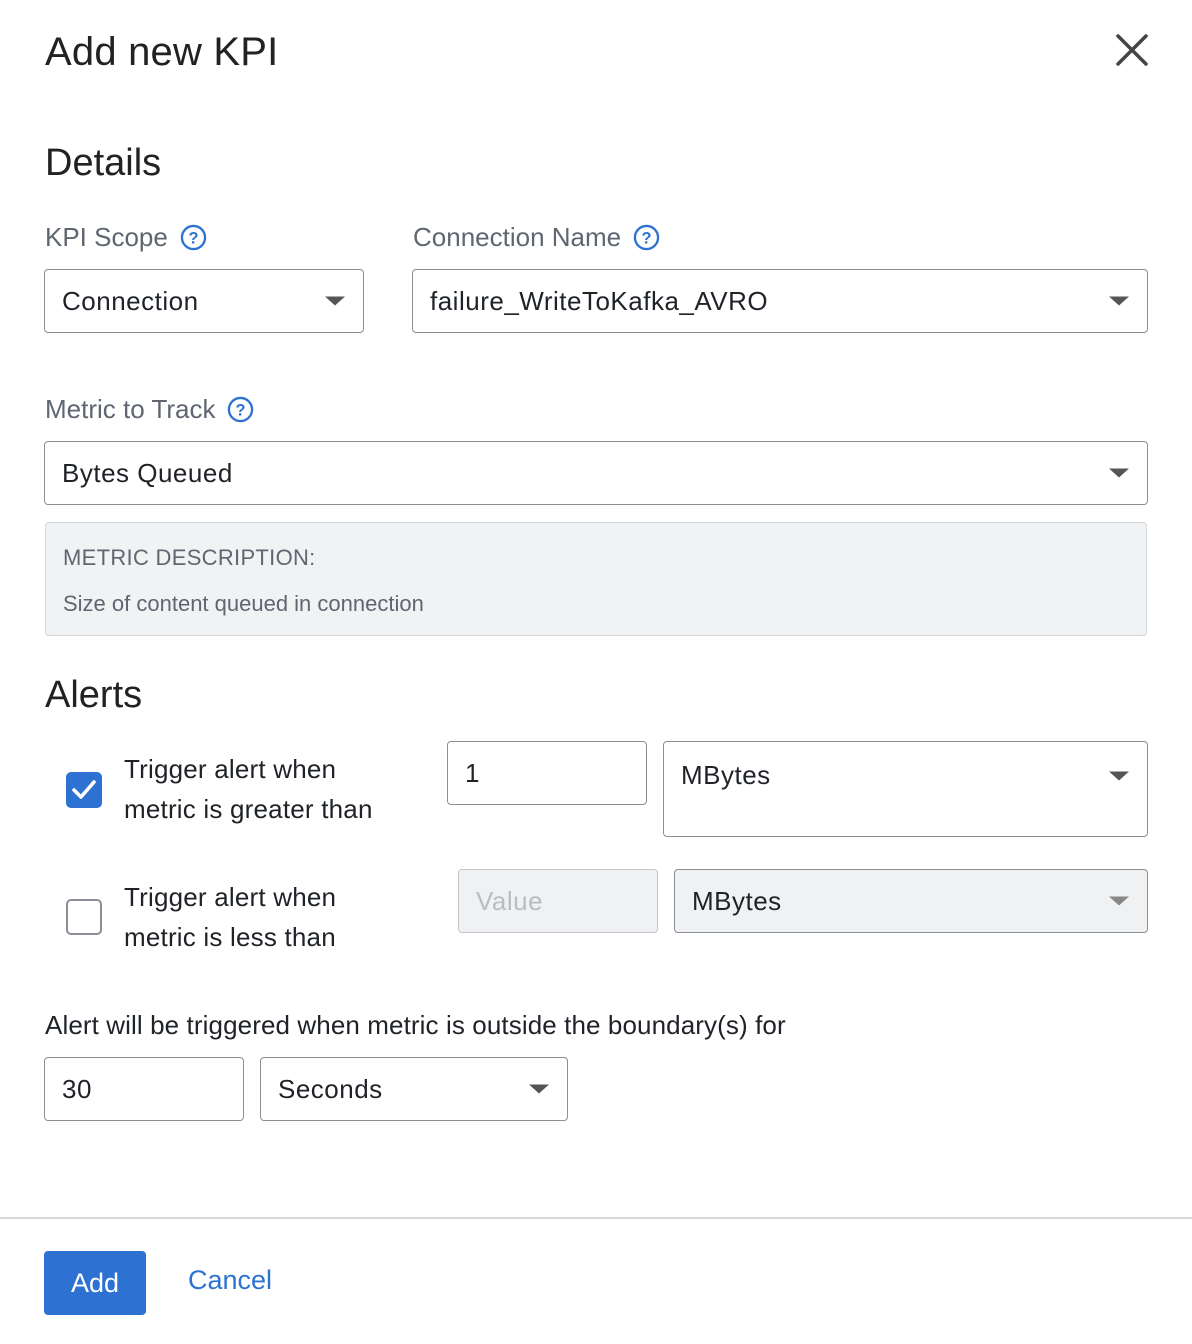 This screenshot has width=1192, height=1344. What do you see at coordinates (230, 897) in the screenshot?
I see `less-than-label-line1: Trigger alert when` at bounding box center [230, 897].